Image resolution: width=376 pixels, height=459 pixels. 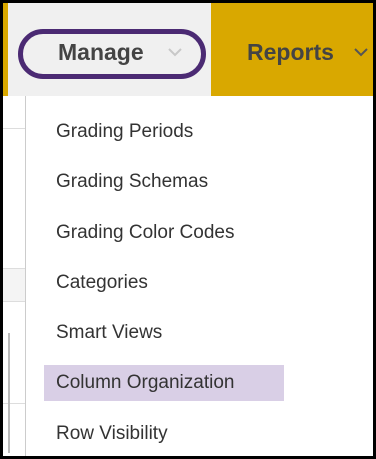 I want to click on manage-menu-label: Manage, so click(x=101, y=52).